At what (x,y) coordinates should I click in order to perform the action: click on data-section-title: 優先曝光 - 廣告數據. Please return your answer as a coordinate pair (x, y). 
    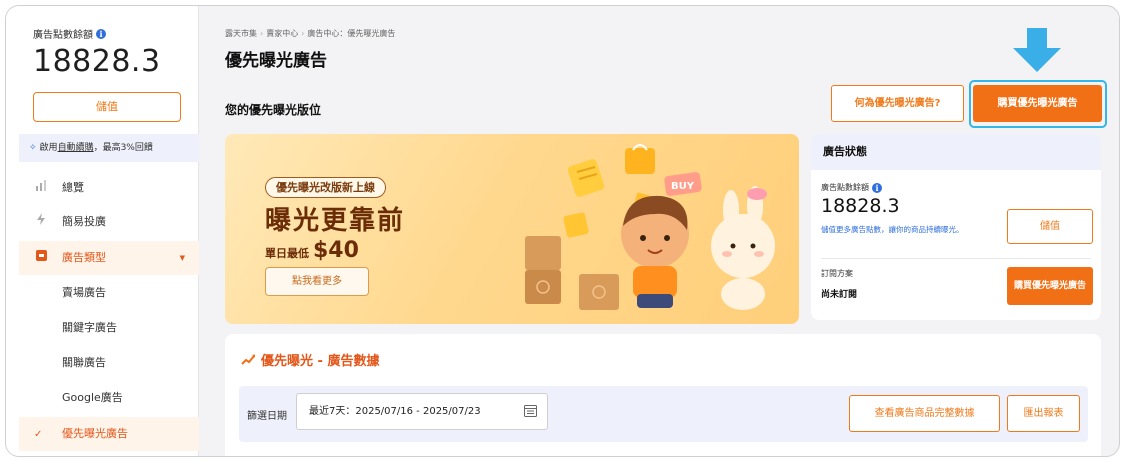
    Looking at the image, I should click on (310, 359).